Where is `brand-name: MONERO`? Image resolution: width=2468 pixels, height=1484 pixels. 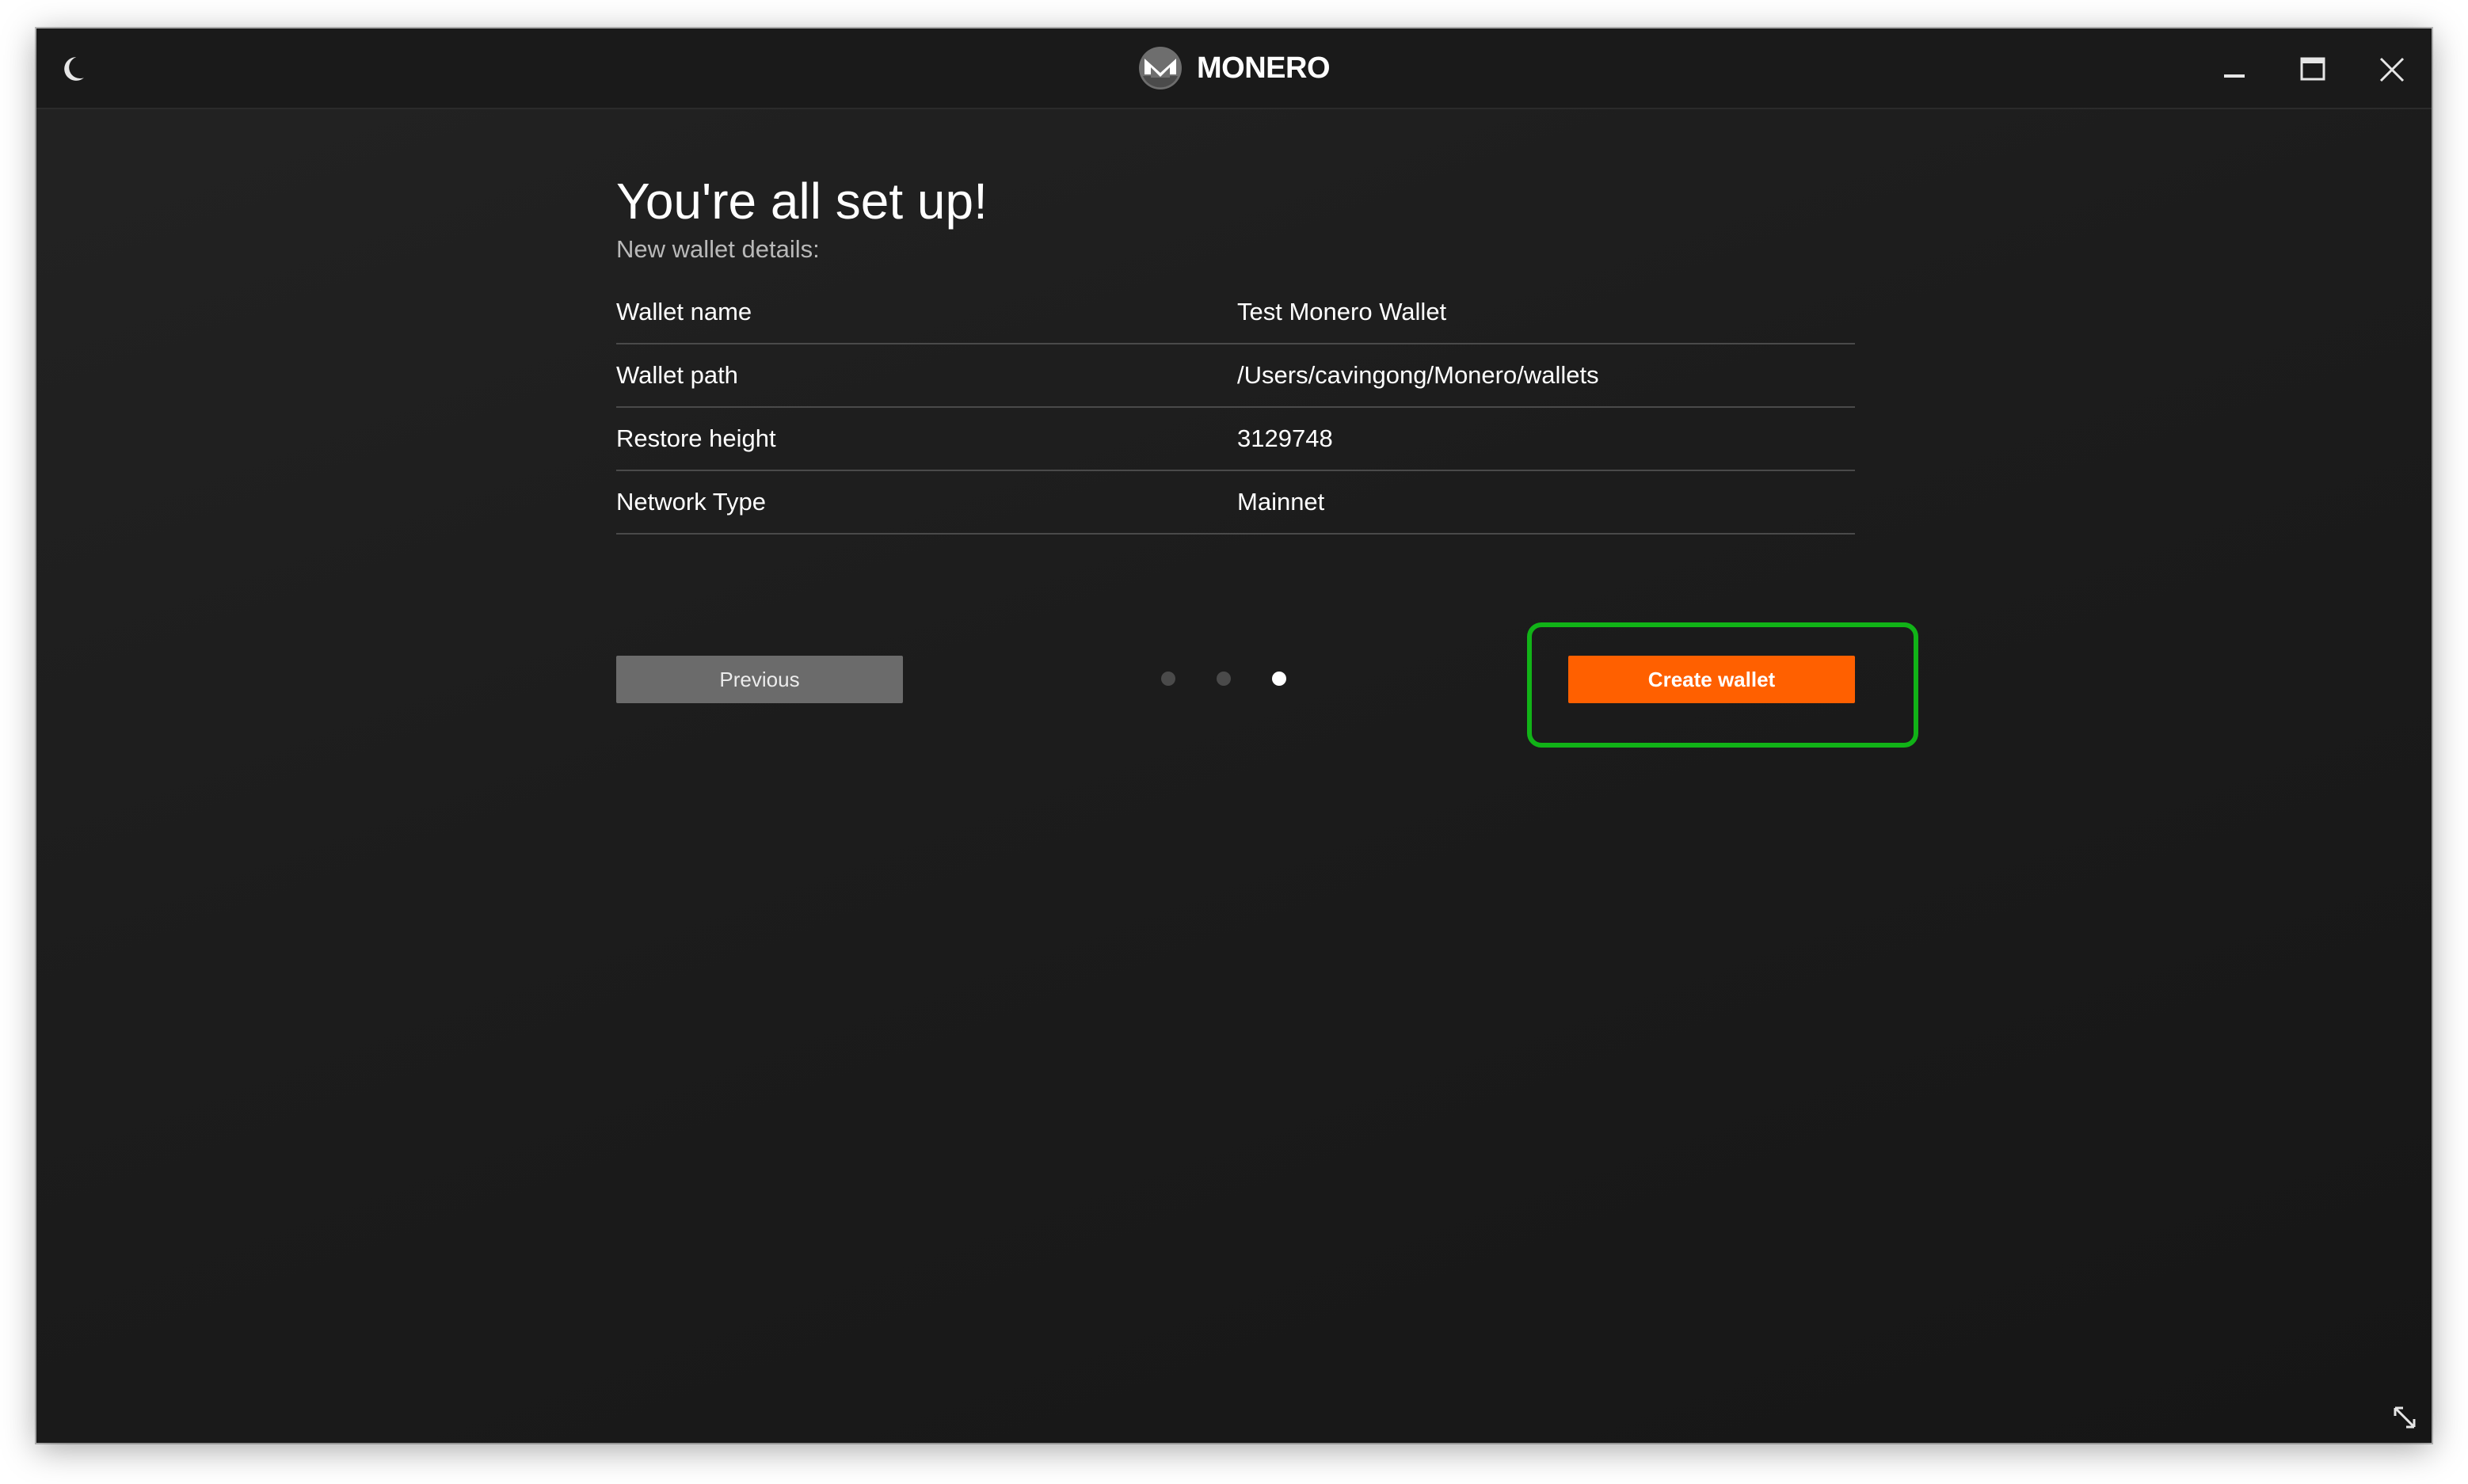
brand-name: MONERO is located at coordinates (1264, 68).